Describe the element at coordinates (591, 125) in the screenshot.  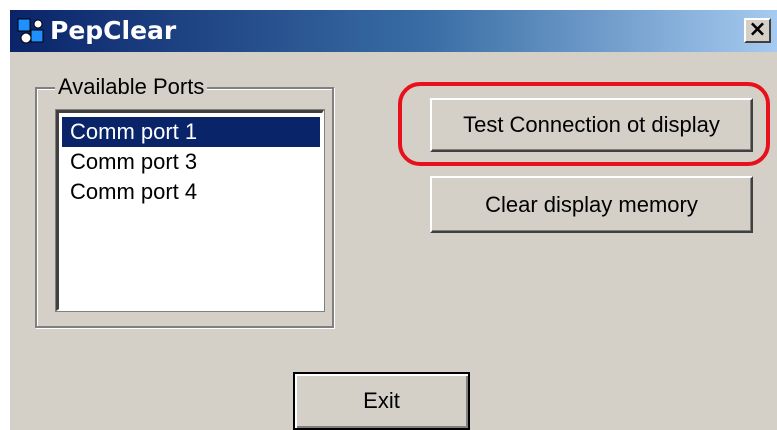
I see `test-connection-button: Test Connection ot display` at that location.